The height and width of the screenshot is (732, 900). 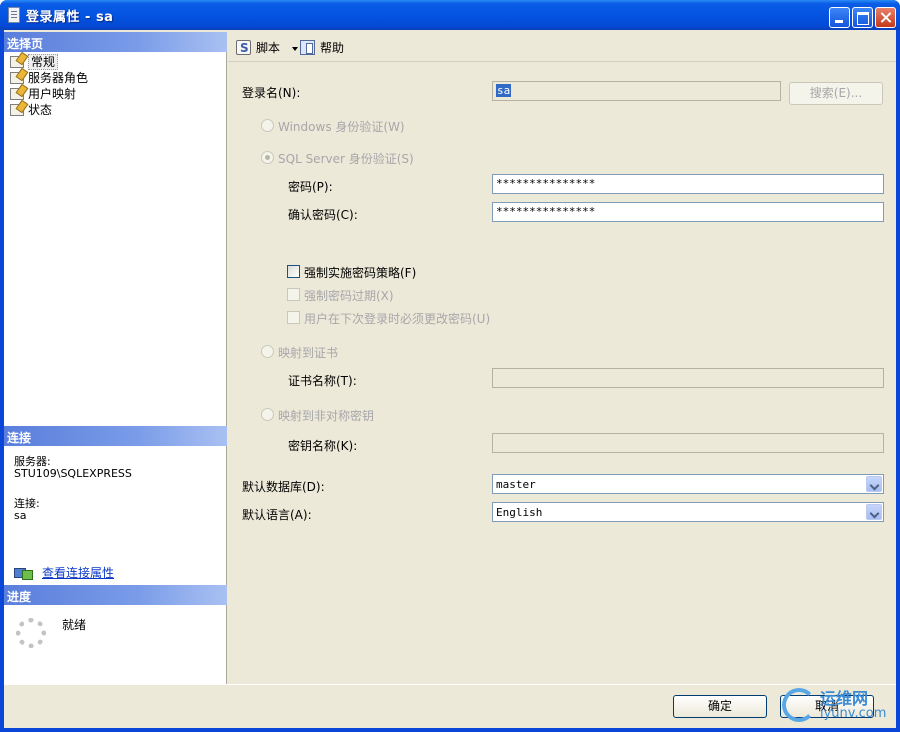 What do you see at coordinates (519, 512) in the screenshot?
I see `default-language-value: English` at bounding box center [519, 512].